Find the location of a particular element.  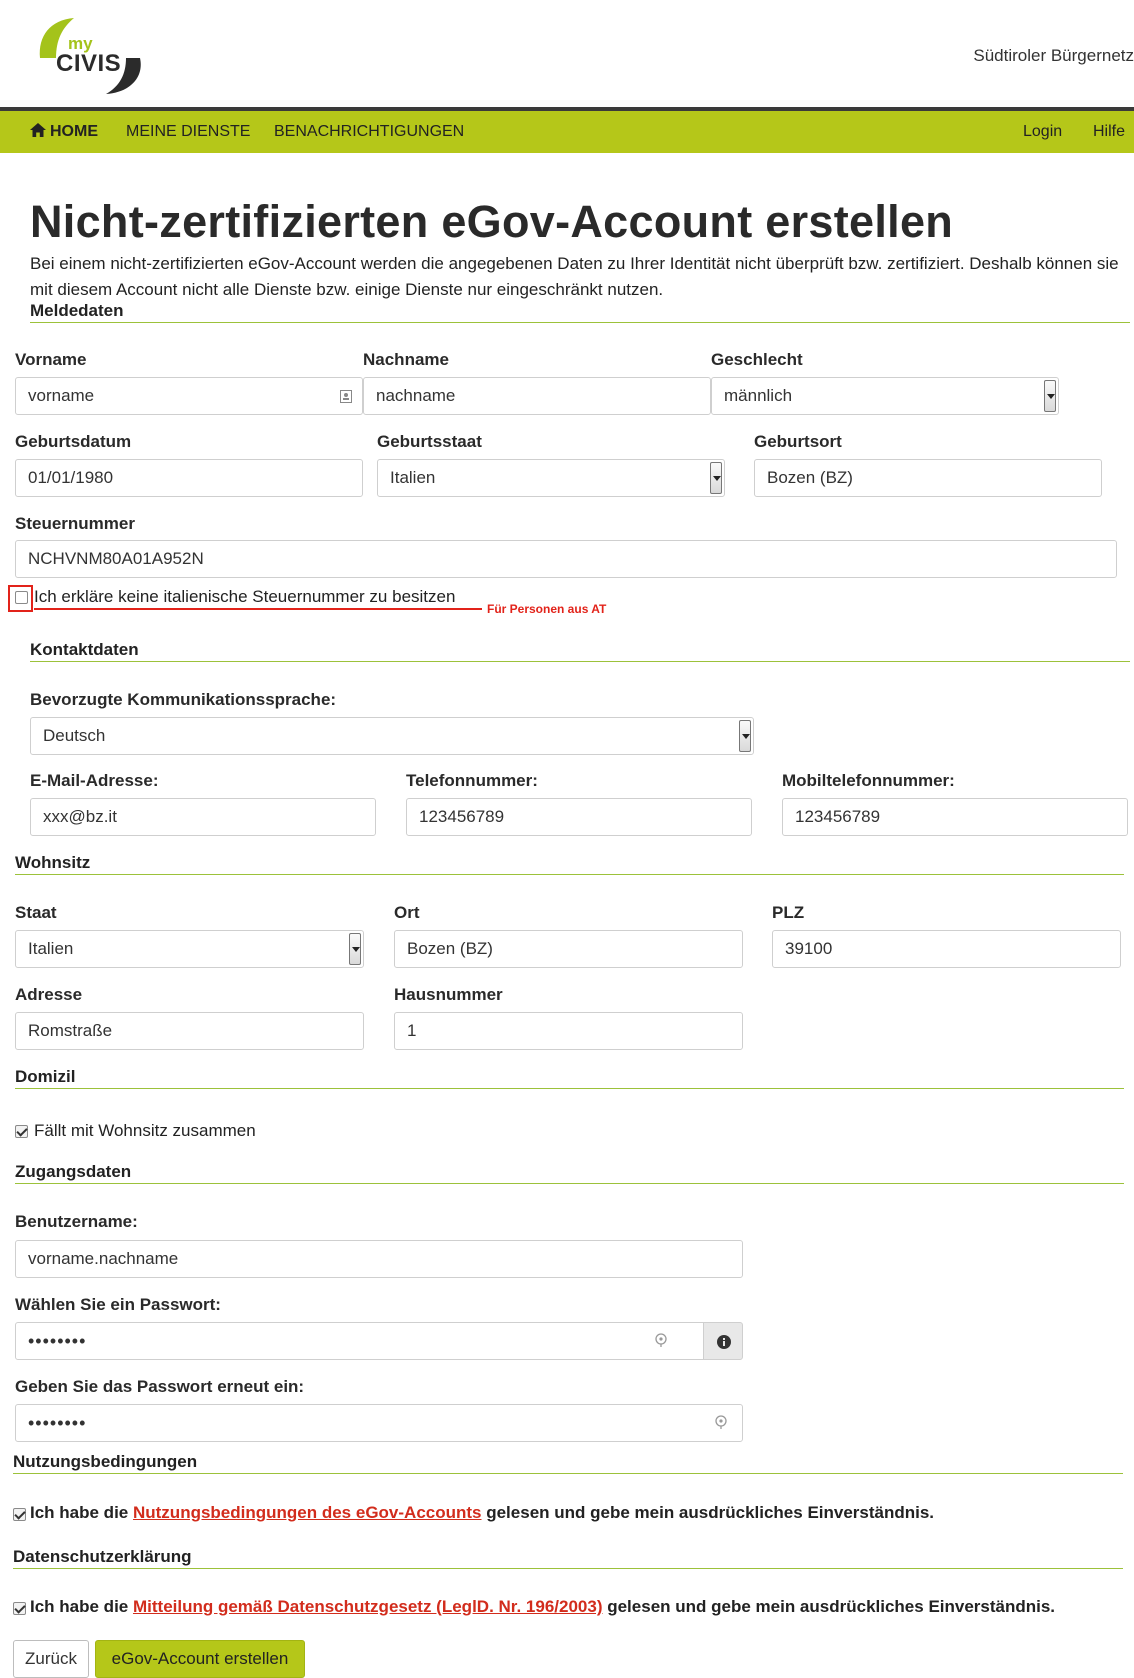

nav-login: Login is located at coordinates (1042, 132).